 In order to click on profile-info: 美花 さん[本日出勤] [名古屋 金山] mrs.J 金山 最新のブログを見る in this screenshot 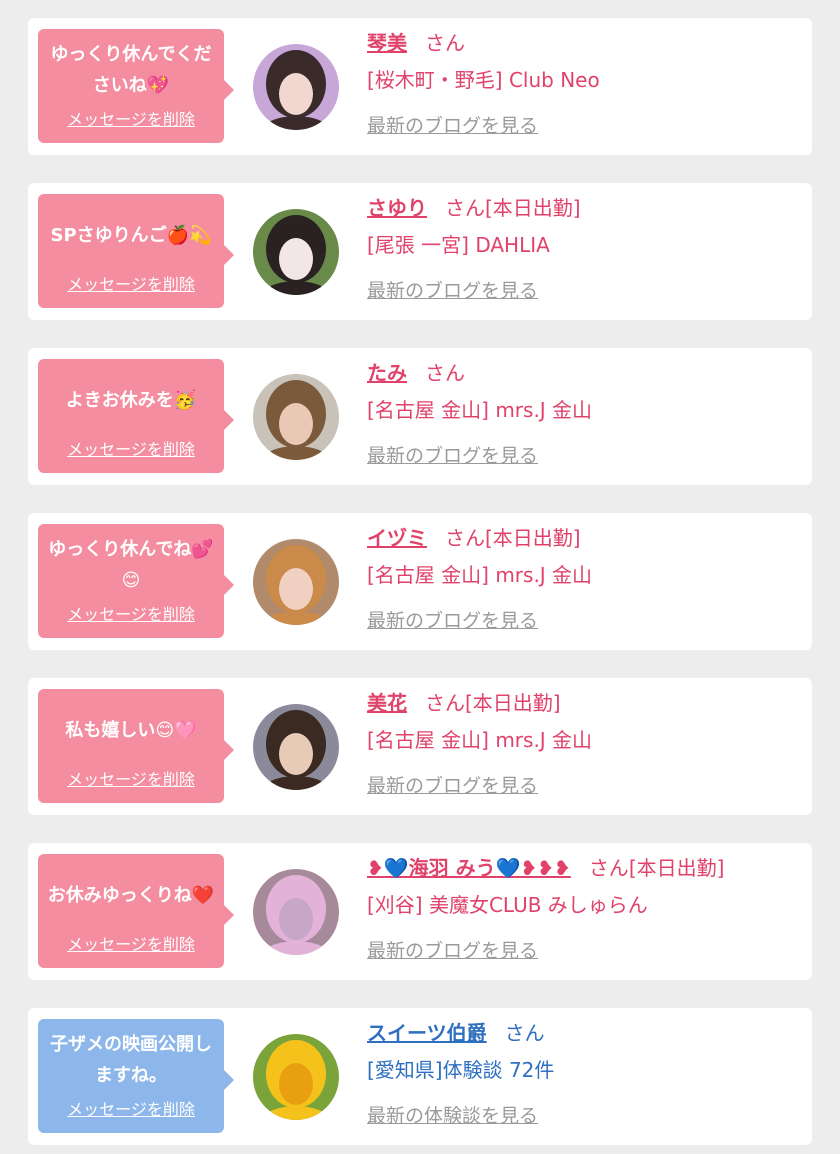, I will do `click(584, 743)`.